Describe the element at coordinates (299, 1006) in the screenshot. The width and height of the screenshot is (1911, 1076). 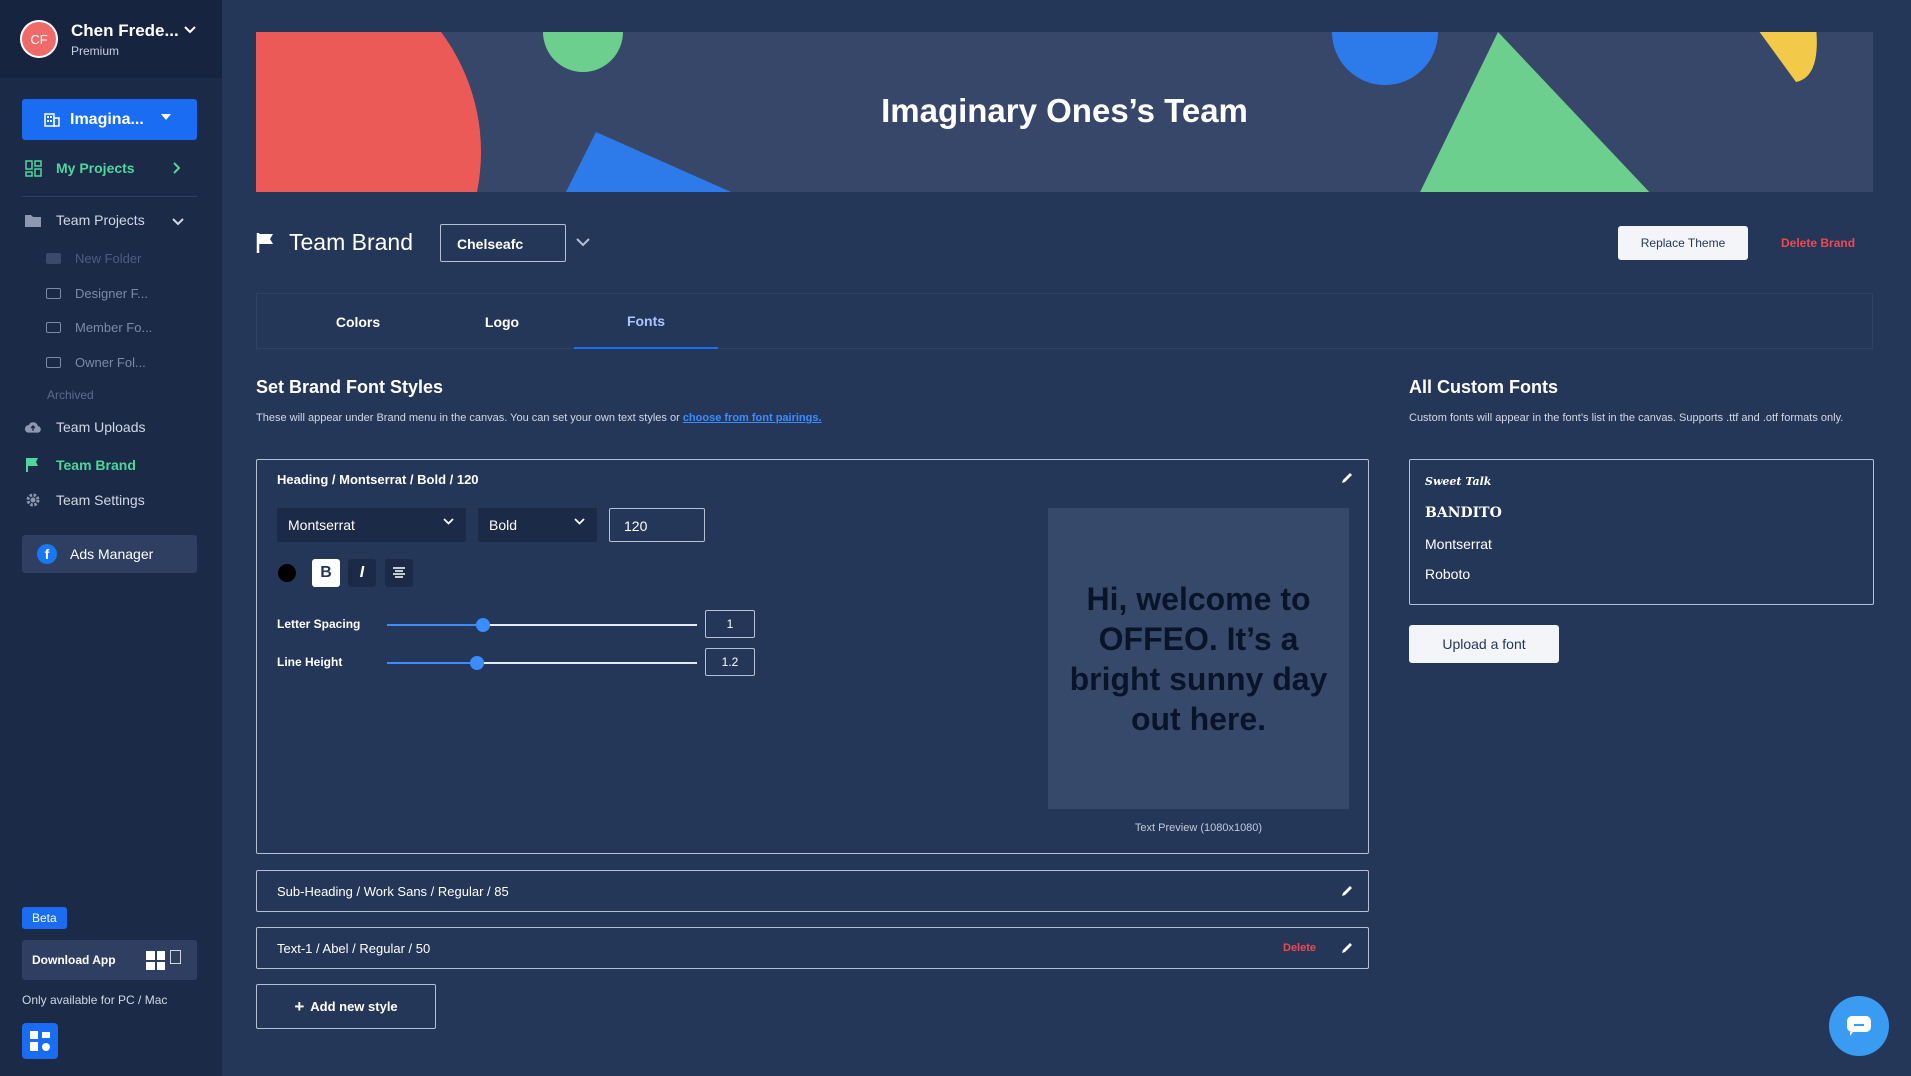
I see `plus-icon: +` at that location.